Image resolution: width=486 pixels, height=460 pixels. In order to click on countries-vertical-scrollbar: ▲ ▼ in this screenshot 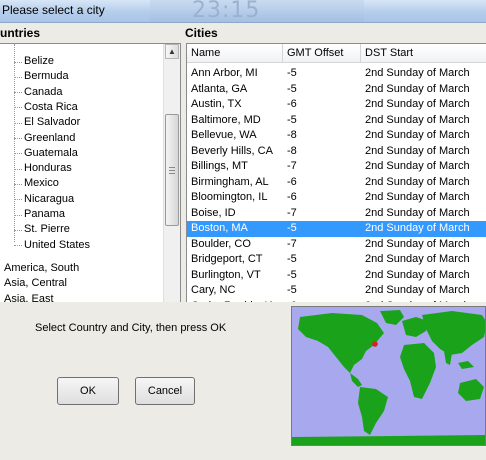, I will do `click(171, 182)`.